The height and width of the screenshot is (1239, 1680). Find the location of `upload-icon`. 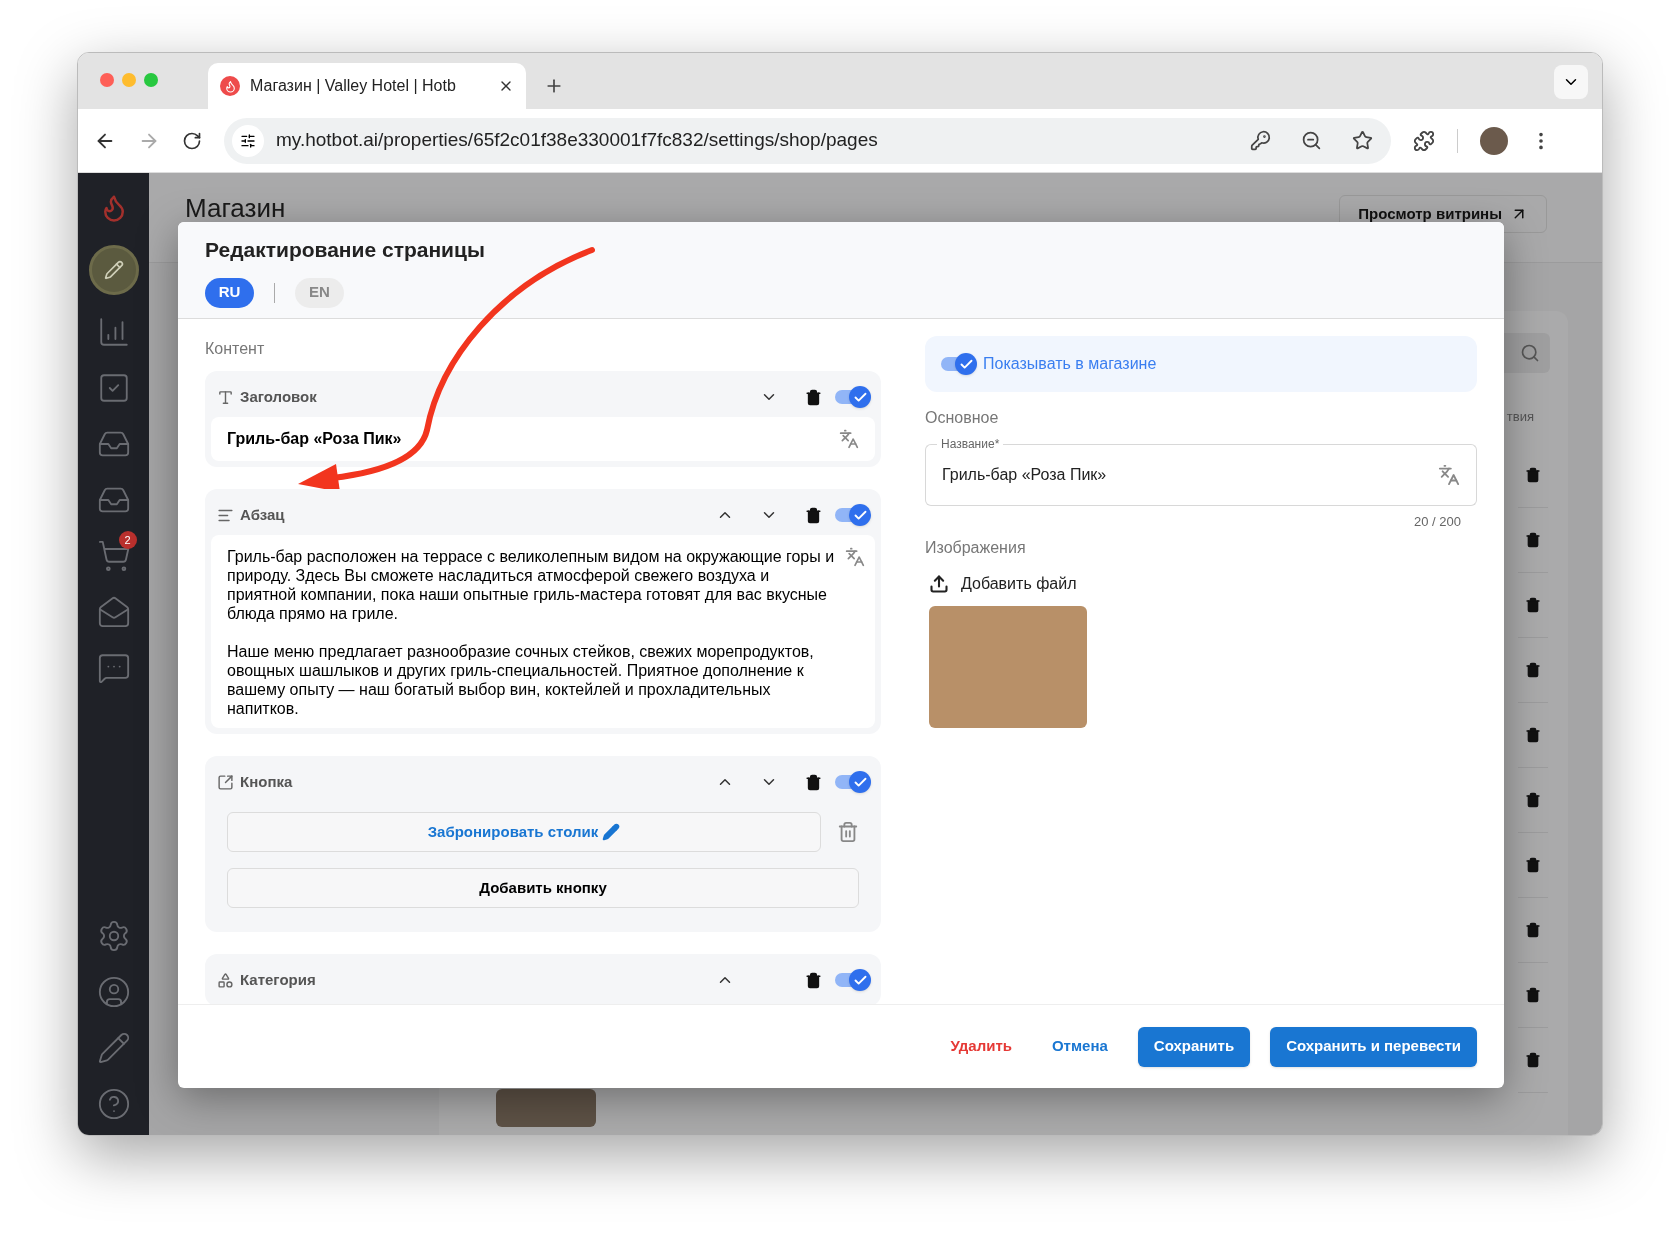

upload-icon is located at coordinates (939, 583).